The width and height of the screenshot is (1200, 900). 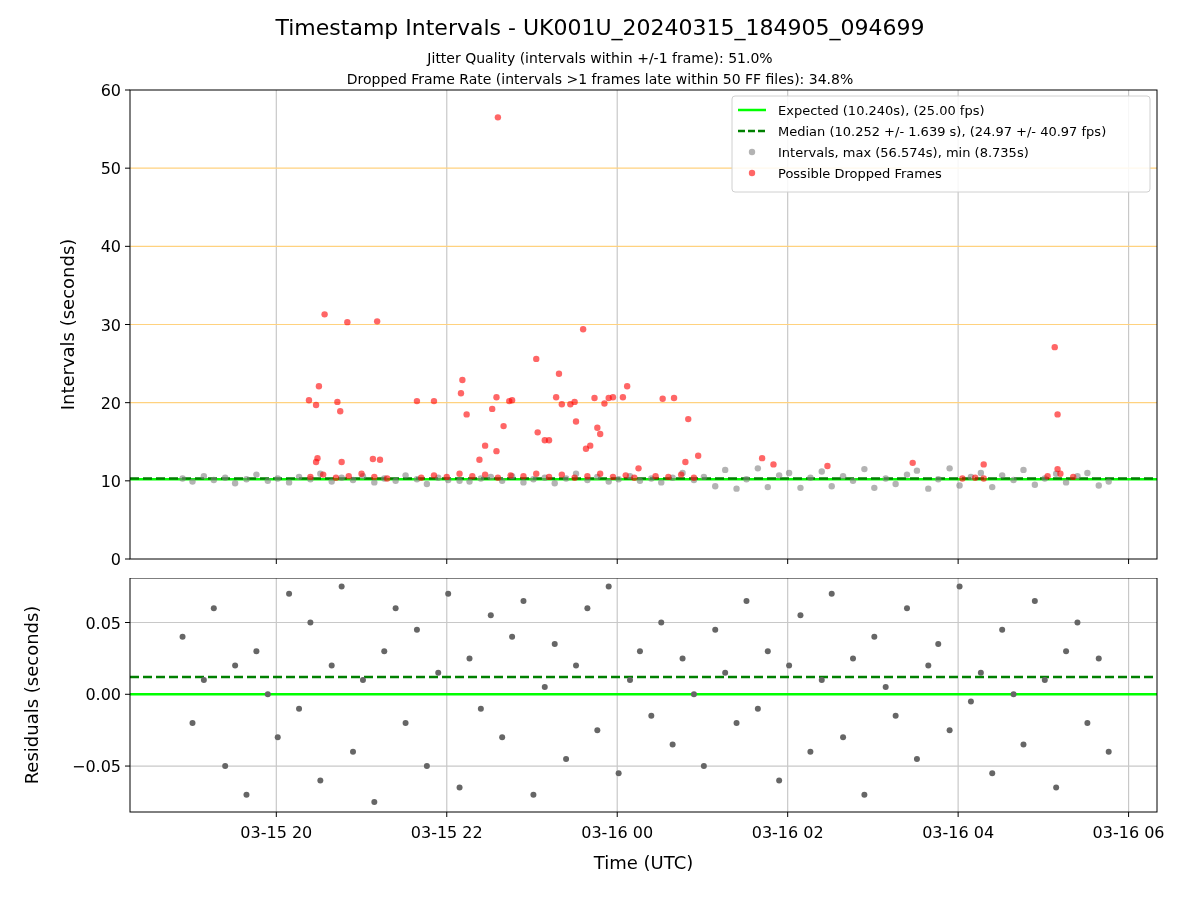 I want to click on chart-subtitle: Dropped Frame Rate (intervals >1 frames late within 50 FF files): 34.8%, so click(x=600, y=79).